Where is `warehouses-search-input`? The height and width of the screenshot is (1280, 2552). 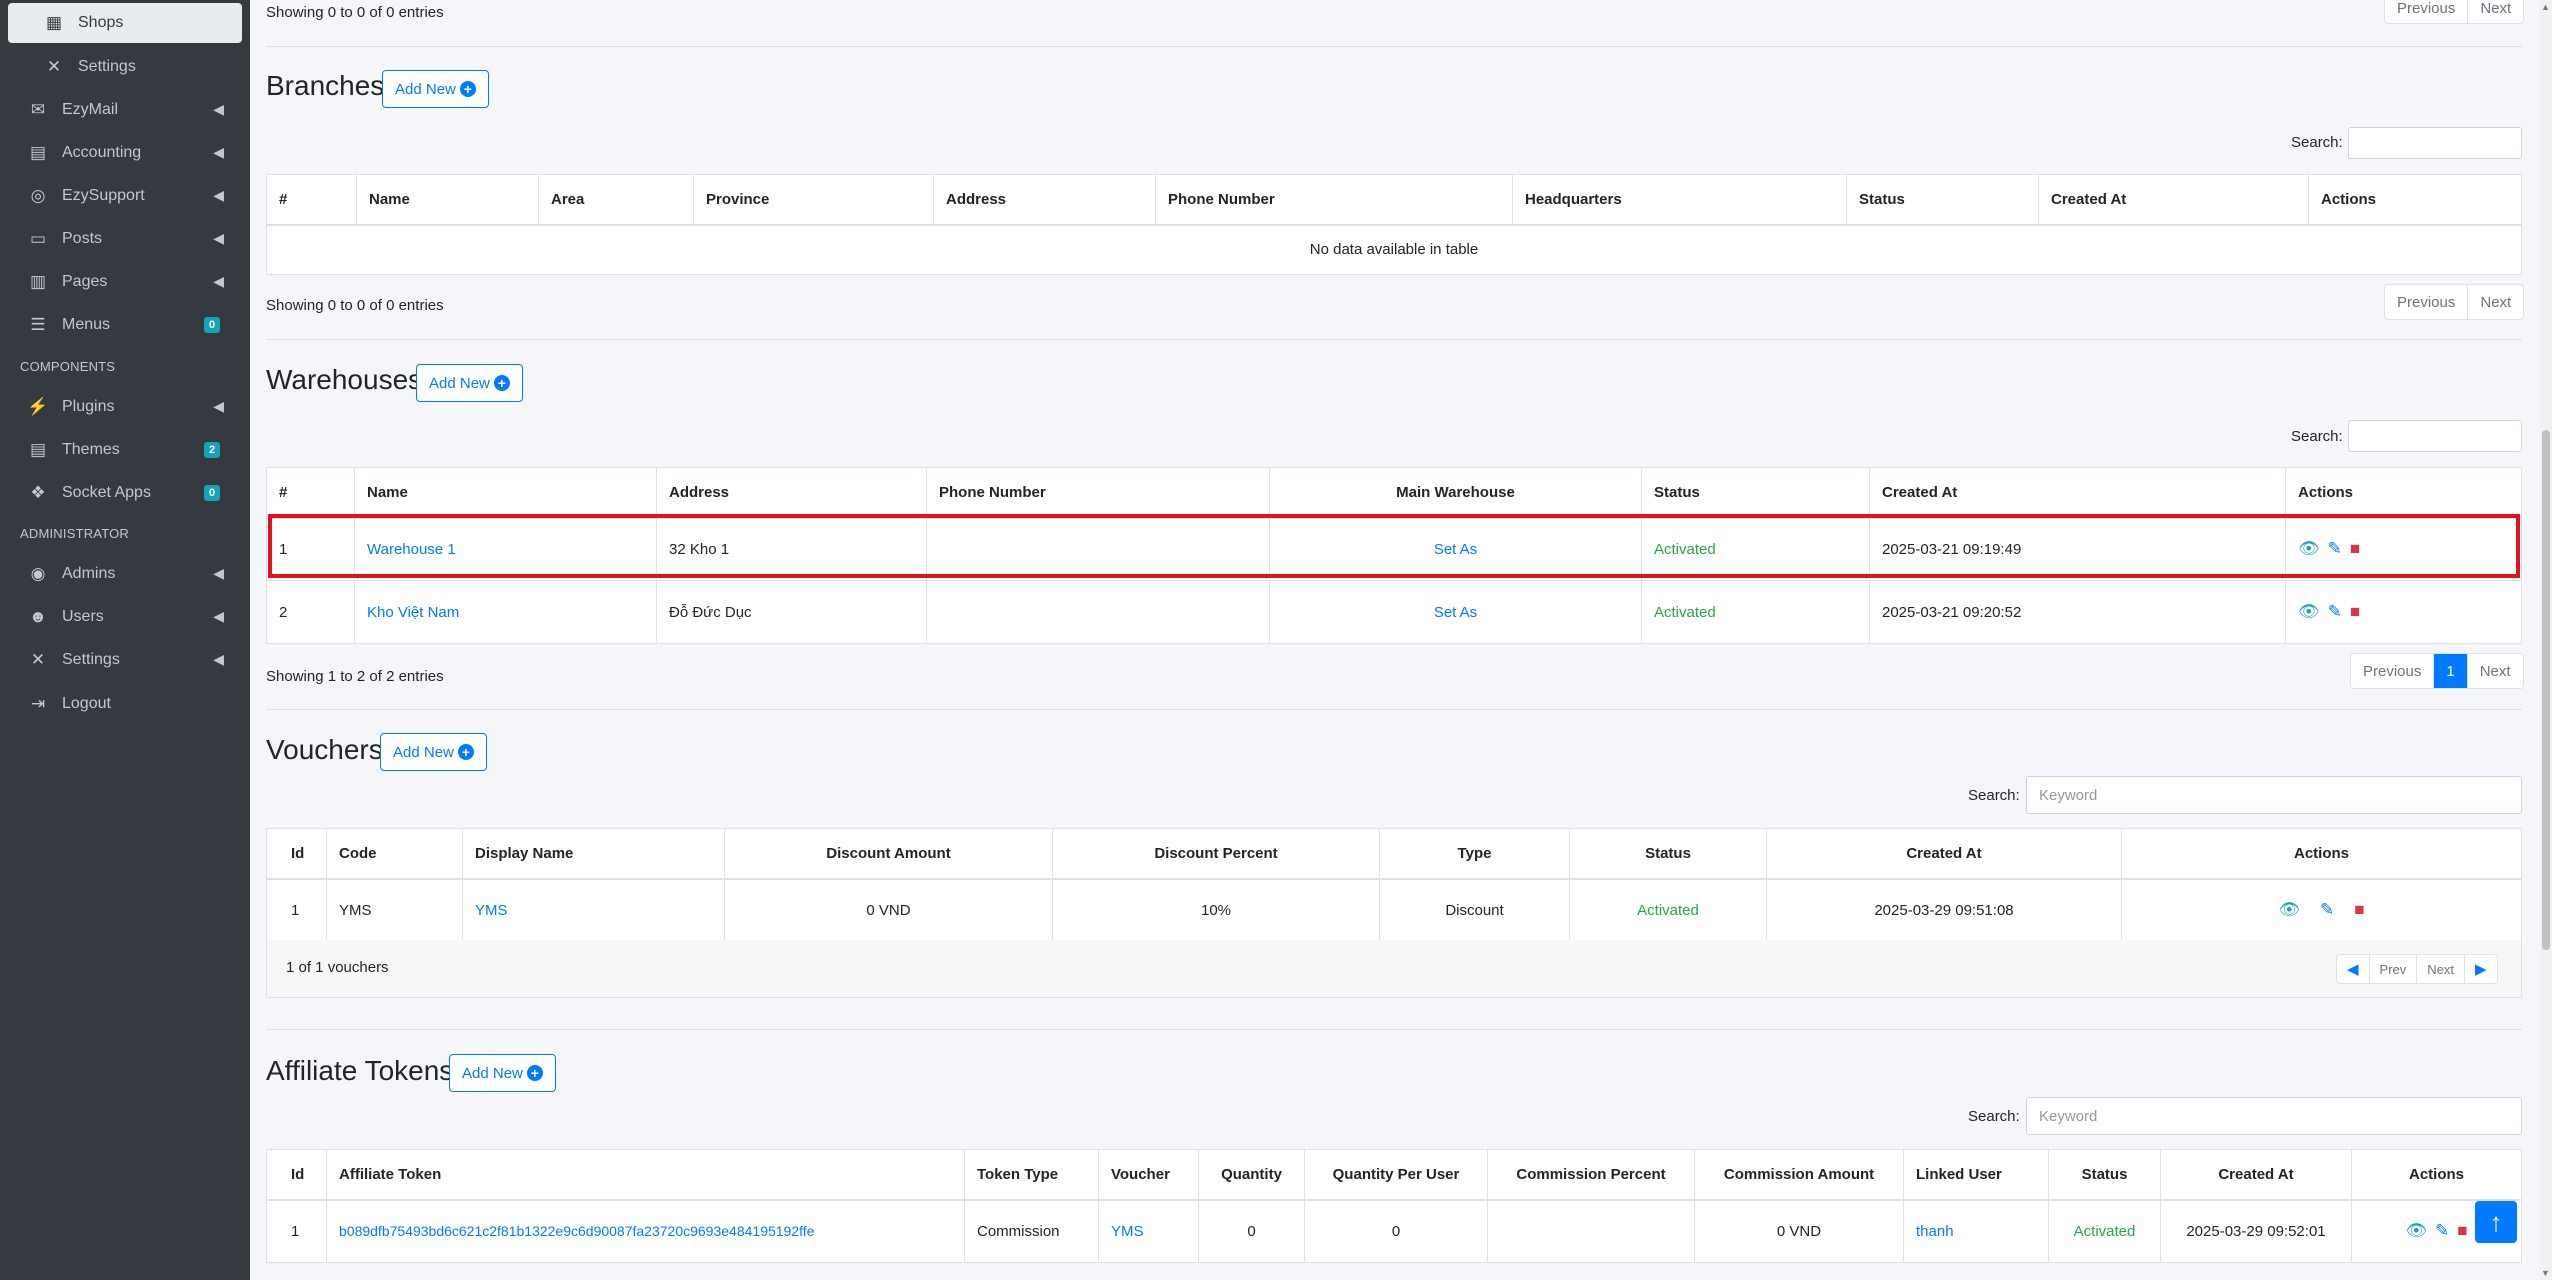 warehouses-search-input is located at coordinates (2435, 436).